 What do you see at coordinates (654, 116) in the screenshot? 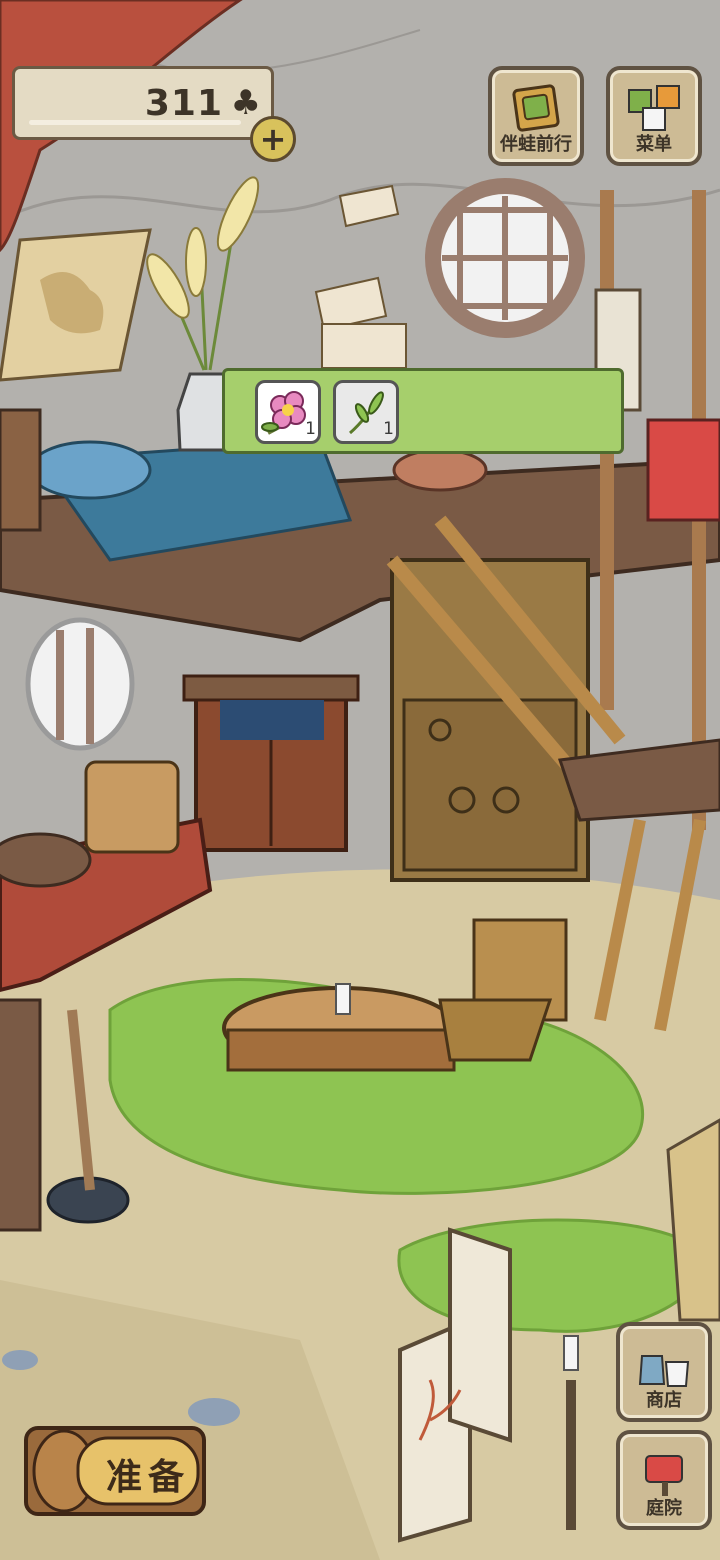
I see `menu-button: 菜单` at bounding box center [654, 116].